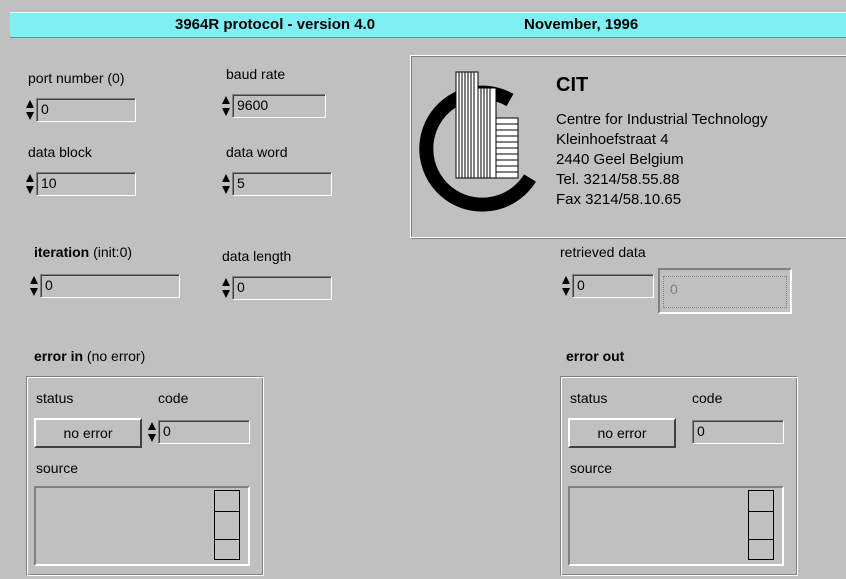 The width and height of the screenshot is (846, 579). I want to click on data-block-spinner, so click(30, 184).